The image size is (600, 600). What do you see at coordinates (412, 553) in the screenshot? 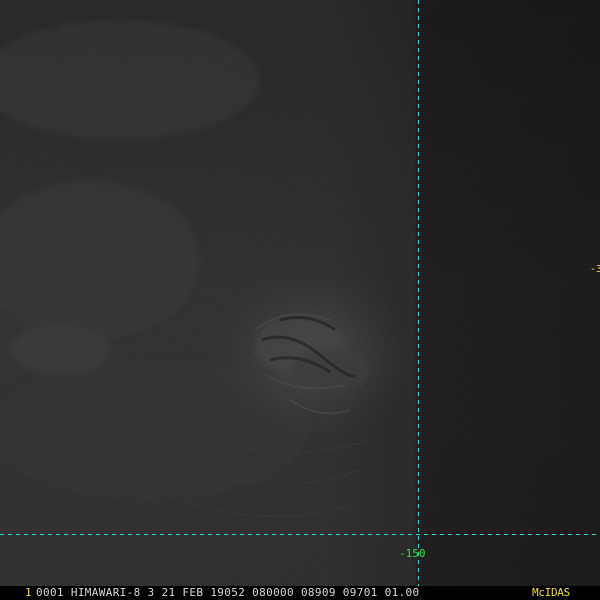
I see `longitude-label: -150` at bounding box center [412, 553].